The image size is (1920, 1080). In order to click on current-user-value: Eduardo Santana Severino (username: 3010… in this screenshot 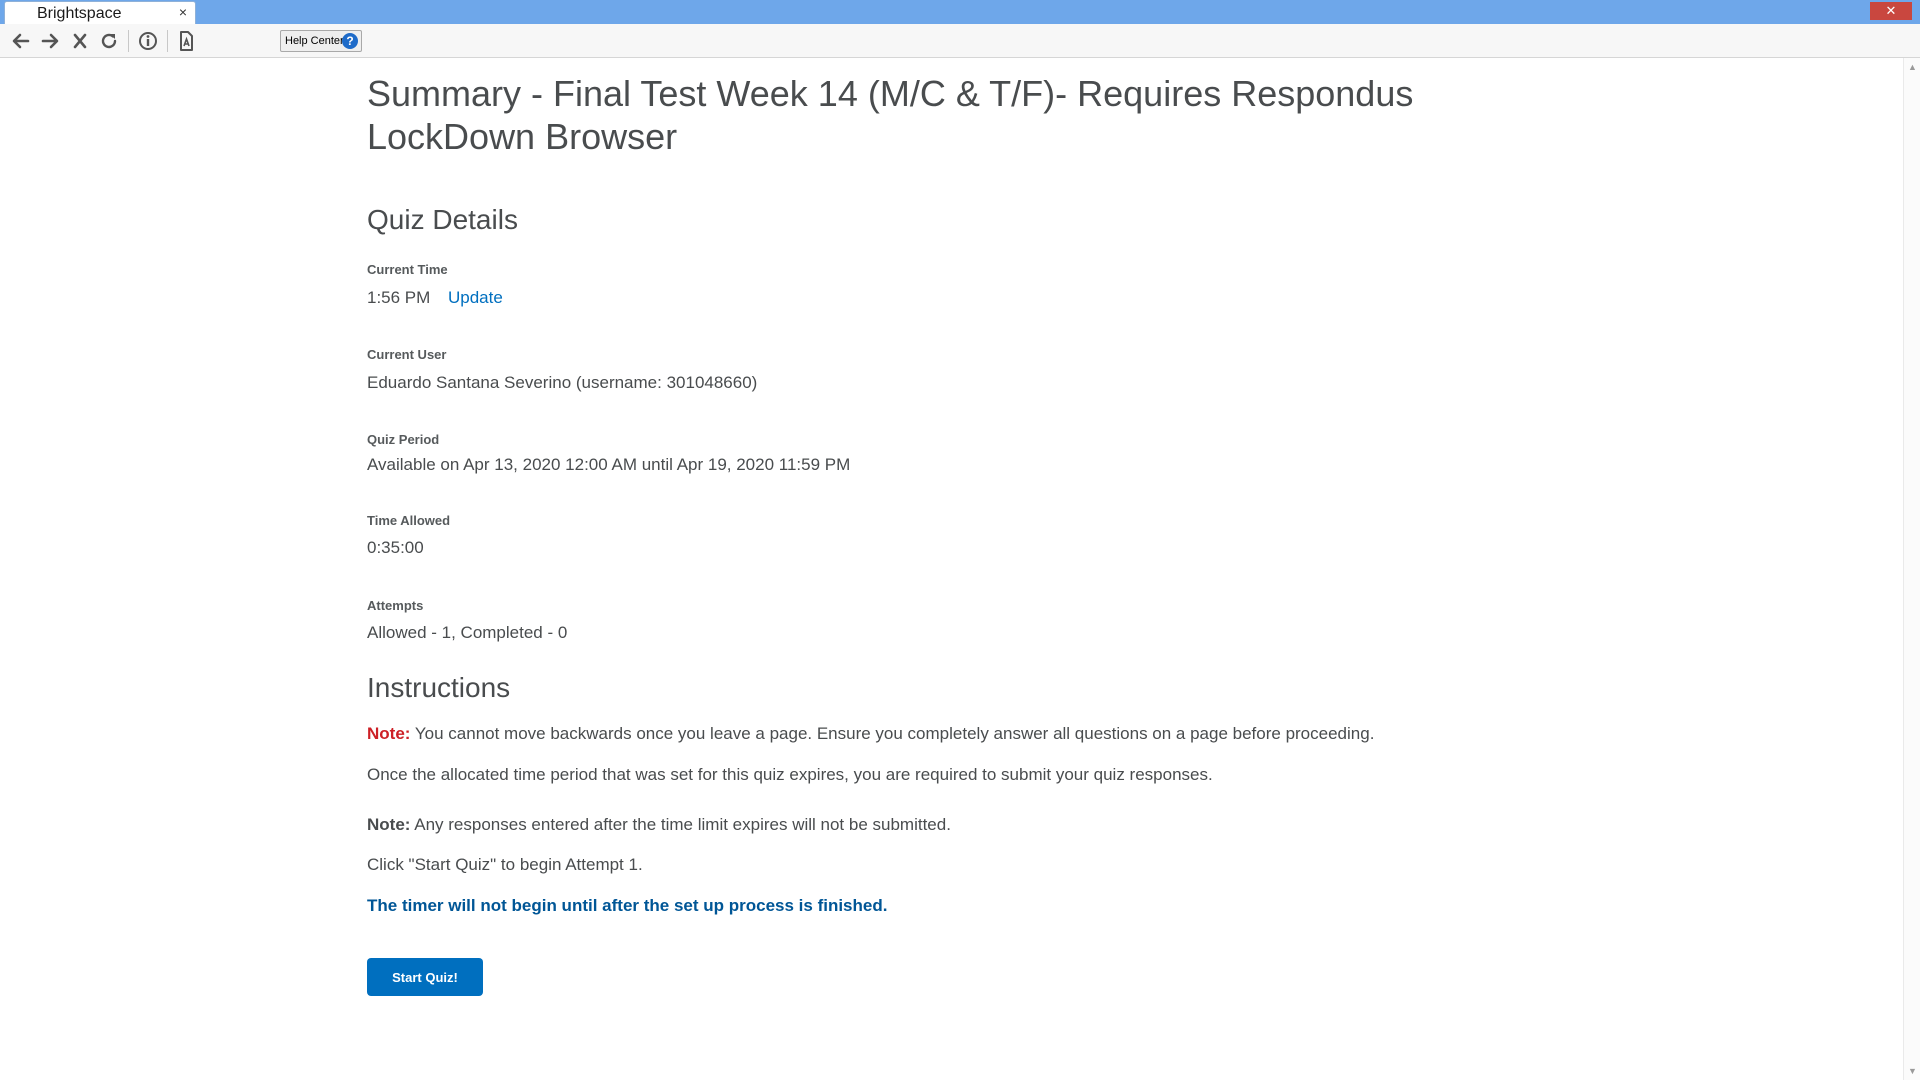, I will do `click(562, 382)`.